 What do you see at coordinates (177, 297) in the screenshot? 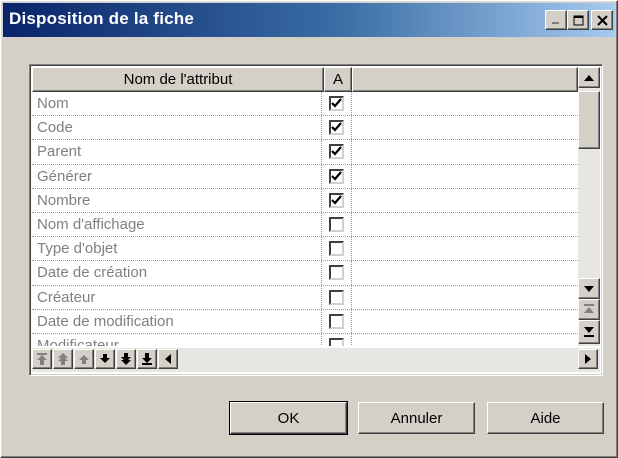
I see `attribute-name-cell: Créateur` at bounding box center [177, 297].